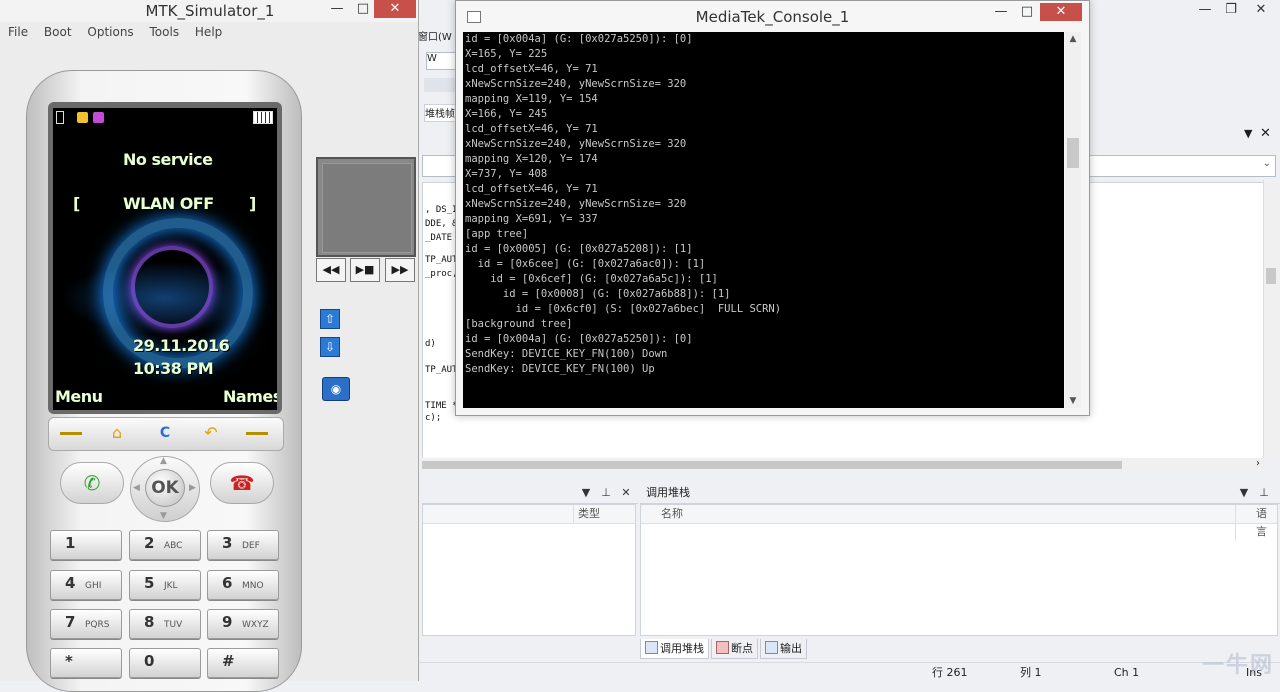 This screenshot has height=692, width=1280. Describe the element at coordinates (1258, 463) in the screenshot. I see `chevron-right-icon: ›` at that location.